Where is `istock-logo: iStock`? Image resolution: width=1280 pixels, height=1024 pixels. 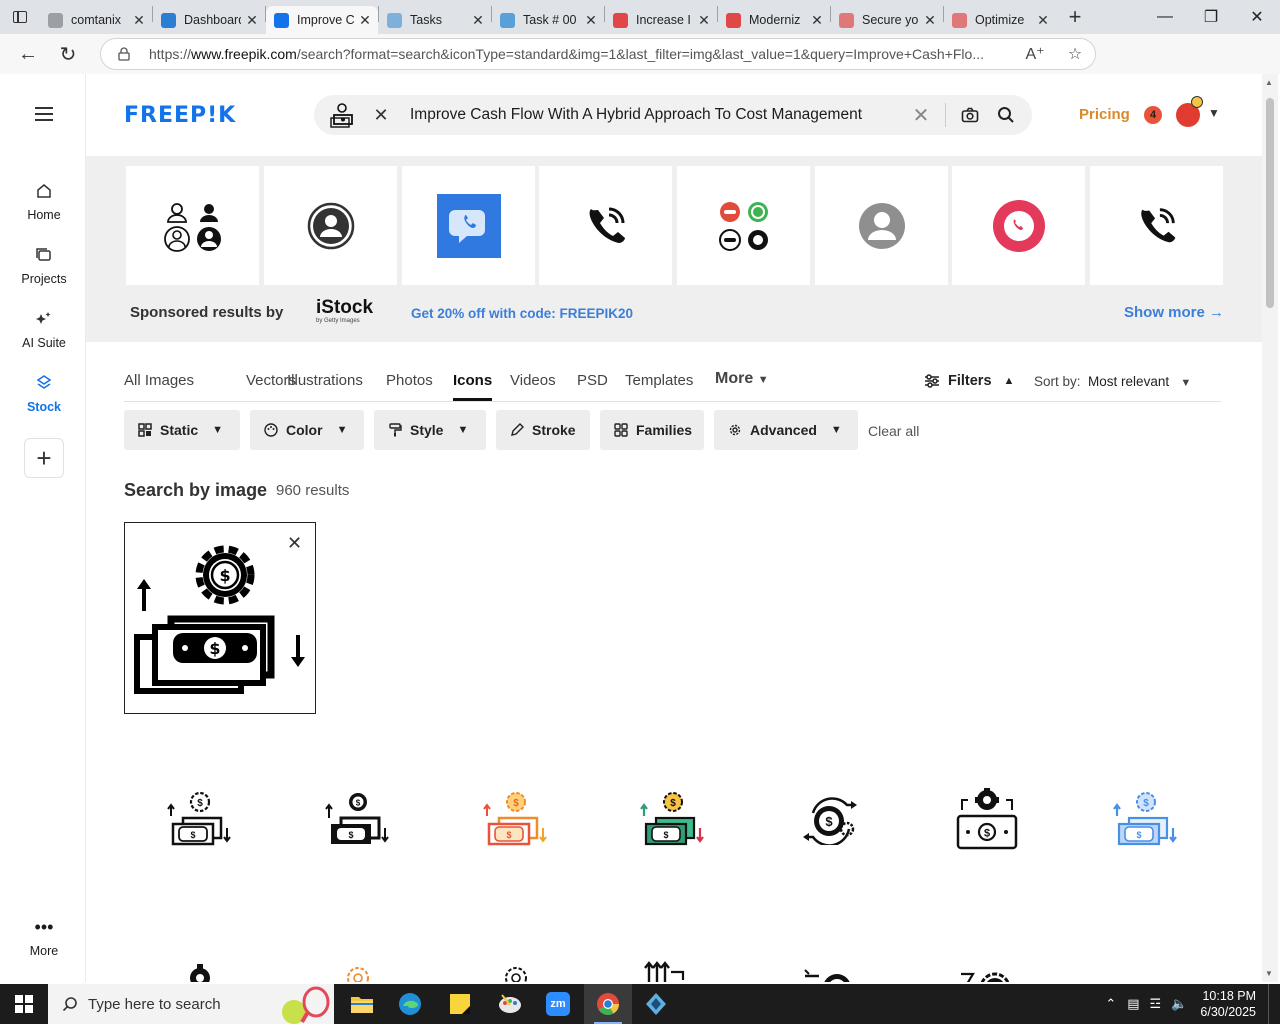
istock-logo: iStock is located at coordinates (344, 308).